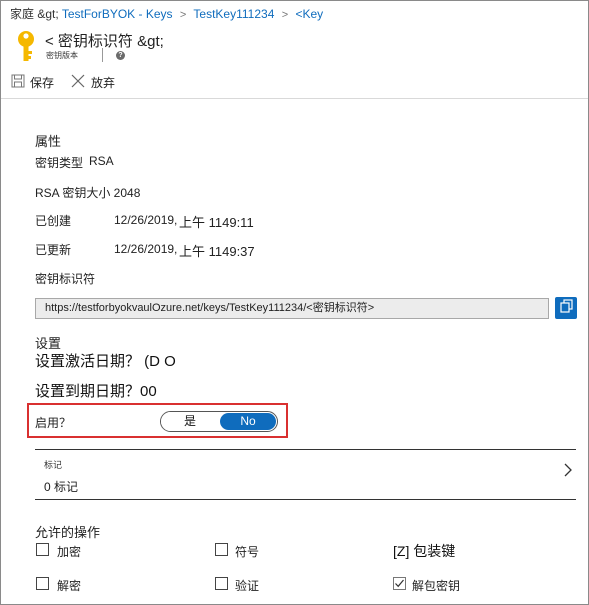 This screenshot has height=605, width=589. I want to click on close-icon, so click(78, 82).